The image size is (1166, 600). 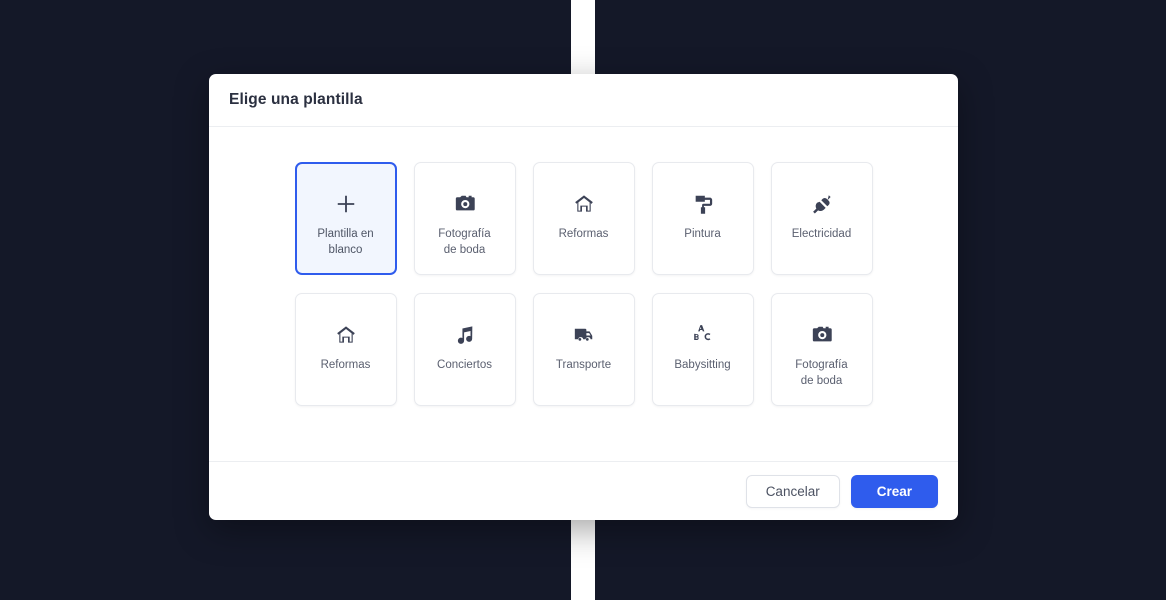 I want to click on dialog-footer: Cancelar Crear, so click(x=583, y=490).